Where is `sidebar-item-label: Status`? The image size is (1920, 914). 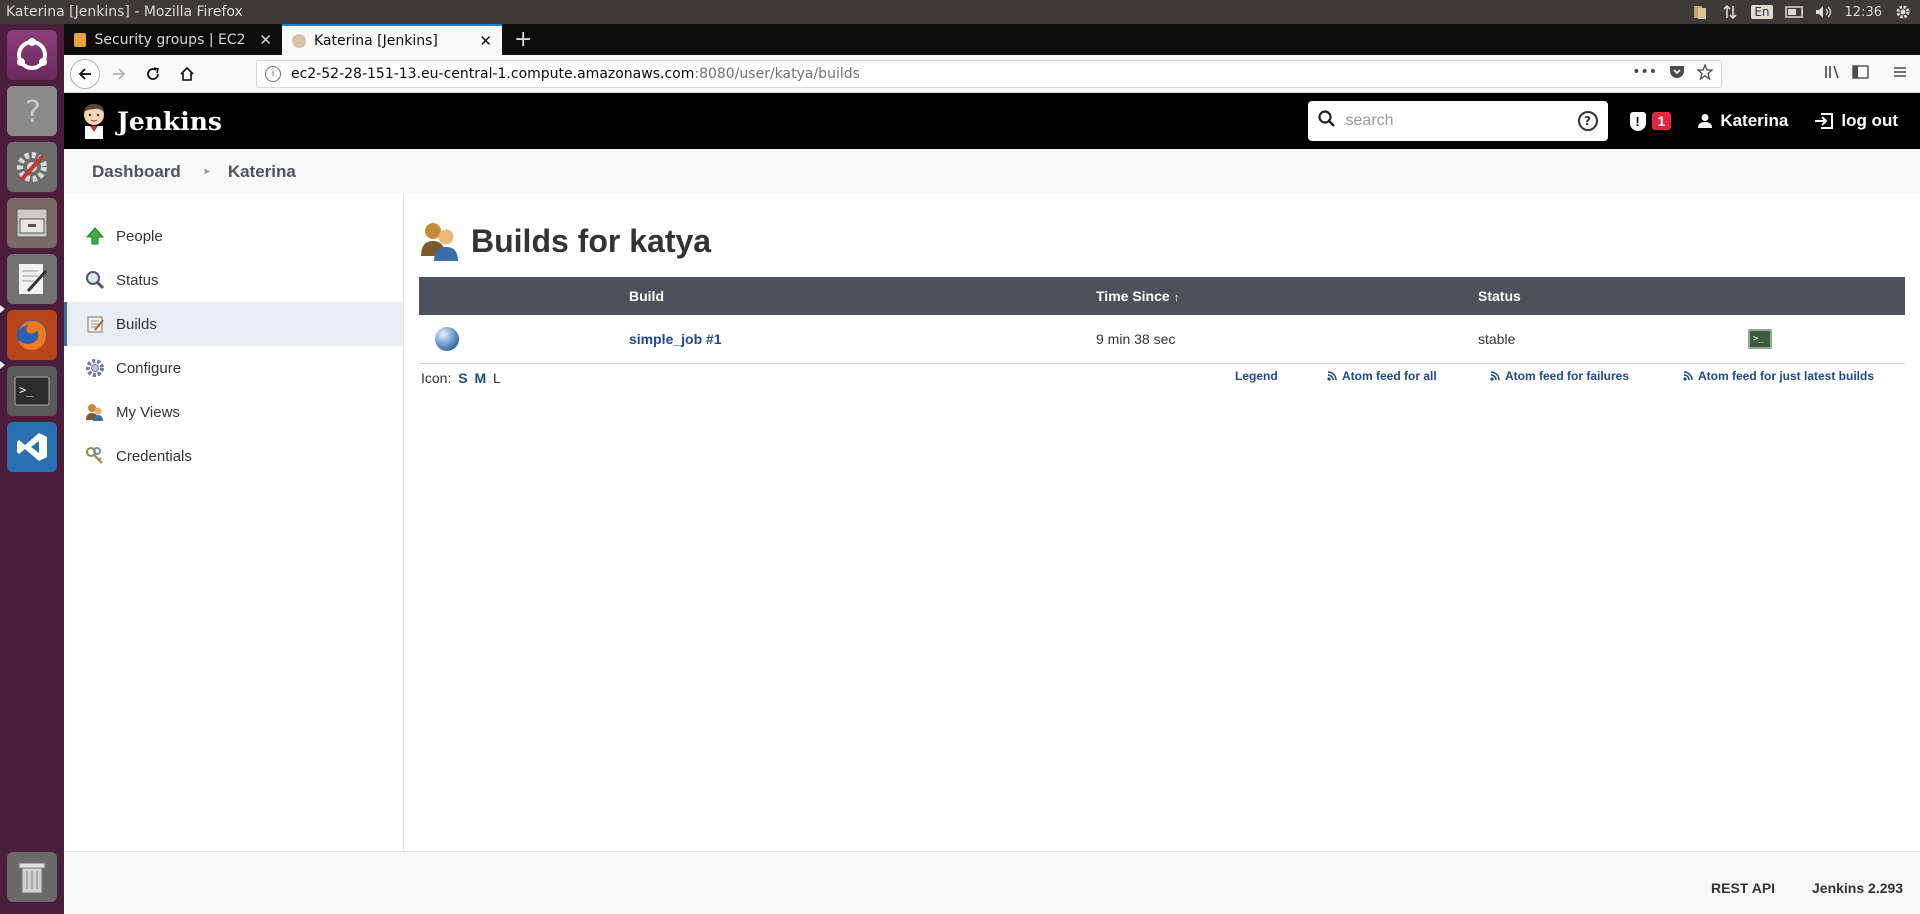
sidebar-item-label: Status is located at coordinates (137, 280).